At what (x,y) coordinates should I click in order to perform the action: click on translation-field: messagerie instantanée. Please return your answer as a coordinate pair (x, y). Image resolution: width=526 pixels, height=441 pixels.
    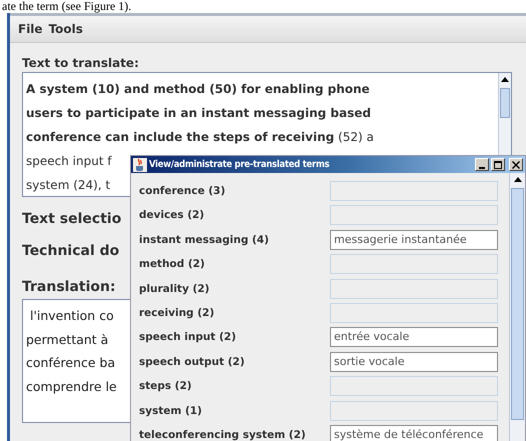
    Looking at the image, I should click on (414, 240).